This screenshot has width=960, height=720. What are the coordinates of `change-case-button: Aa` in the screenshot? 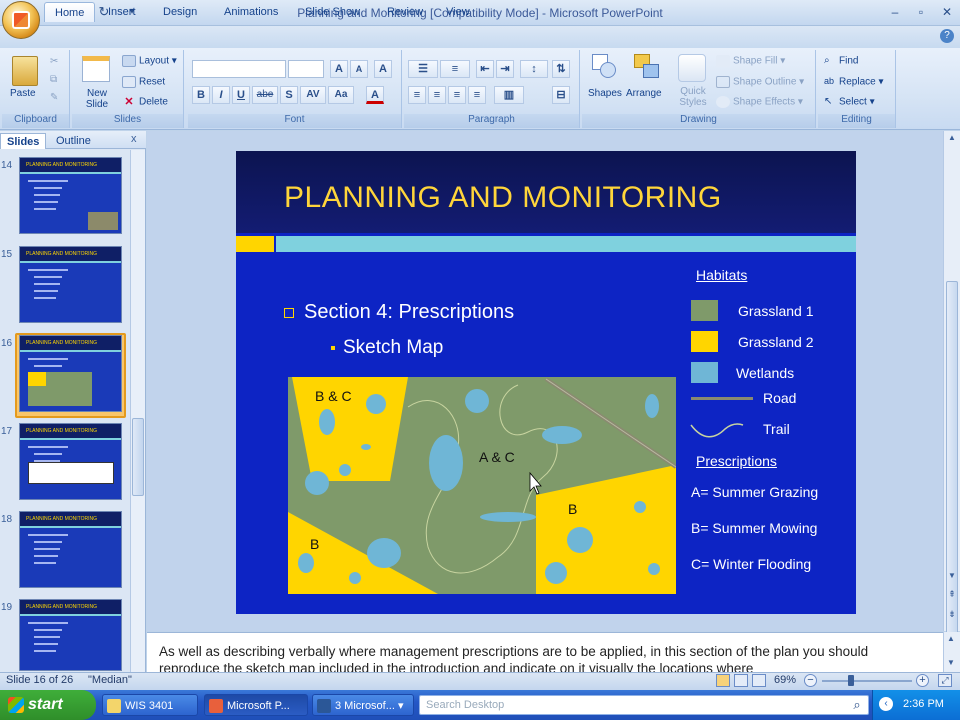 It's located at (341, 95).